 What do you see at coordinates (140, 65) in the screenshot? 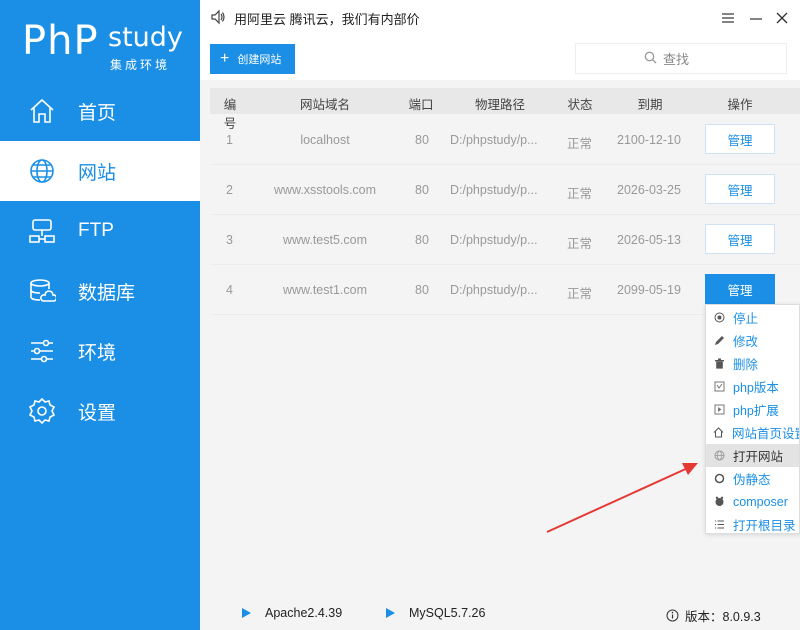
I see `logo-subtitle: 集成环境` at bounding box center [140, 65].